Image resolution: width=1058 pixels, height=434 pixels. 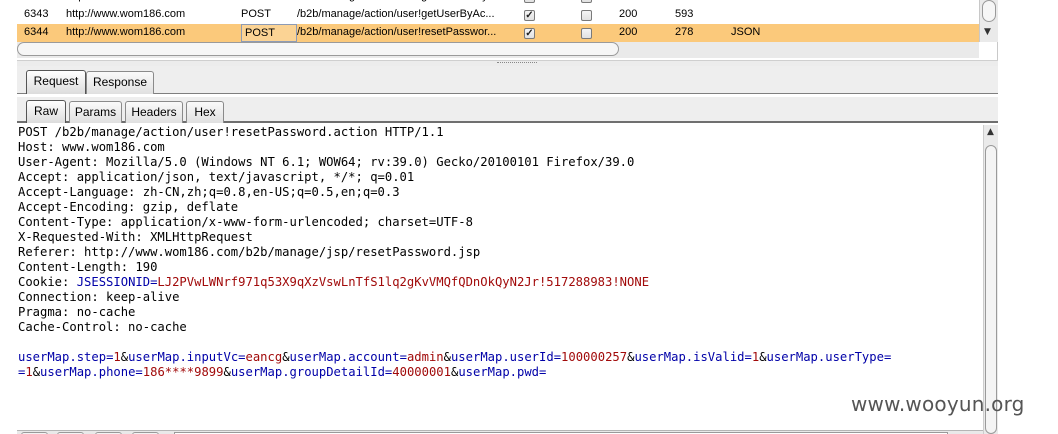 I want to click on tab-headers: Headers, so click(x=154, y=112).